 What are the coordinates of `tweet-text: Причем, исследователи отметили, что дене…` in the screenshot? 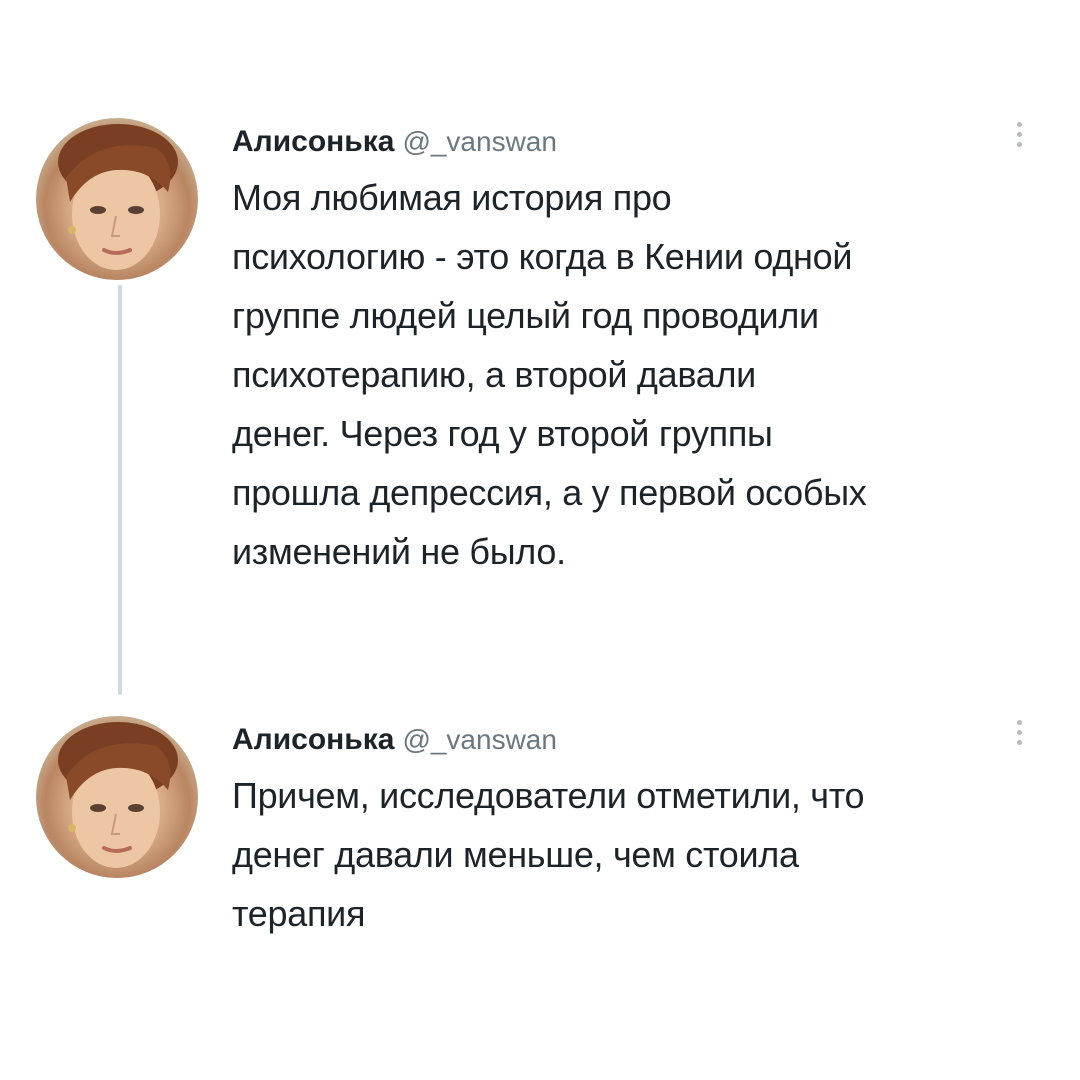 It's located at (548, 854).